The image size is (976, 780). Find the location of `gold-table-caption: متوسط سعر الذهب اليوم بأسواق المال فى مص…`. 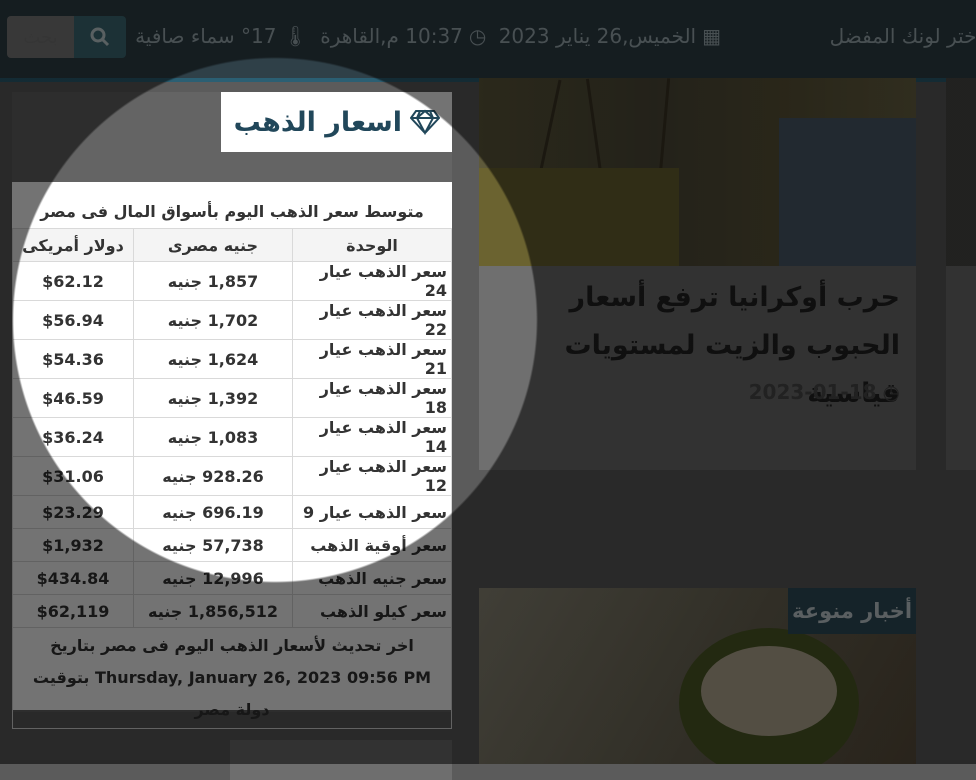

gold-table-caption: متوسط سعر الذهب اليوم بأسواق المال فى مص… is located at coordinates (232, 211).